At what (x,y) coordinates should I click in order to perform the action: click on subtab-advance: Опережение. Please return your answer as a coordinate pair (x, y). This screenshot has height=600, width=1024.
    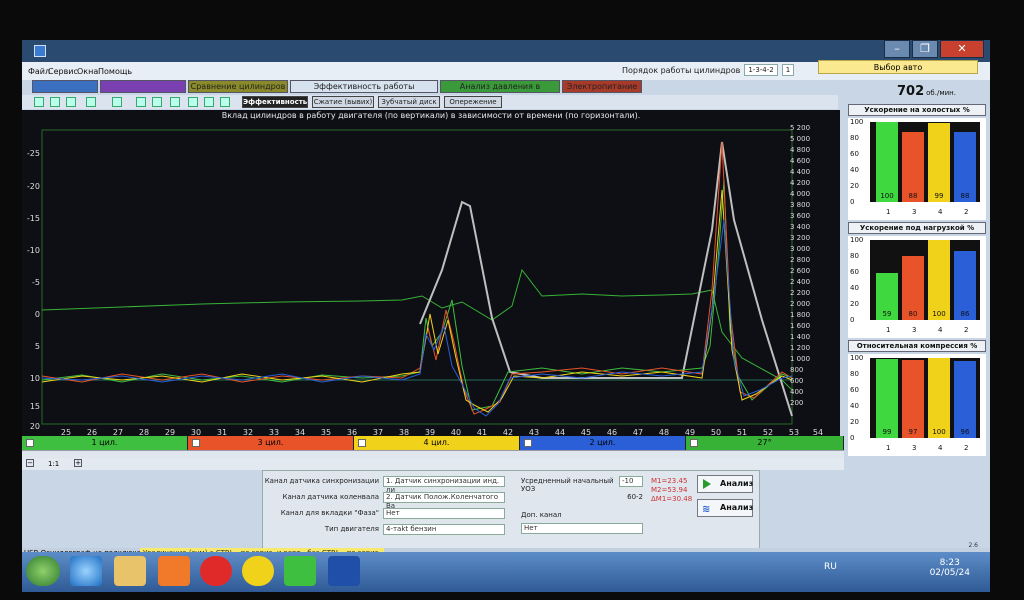
    Looking at the image, I should click on (473, 102).